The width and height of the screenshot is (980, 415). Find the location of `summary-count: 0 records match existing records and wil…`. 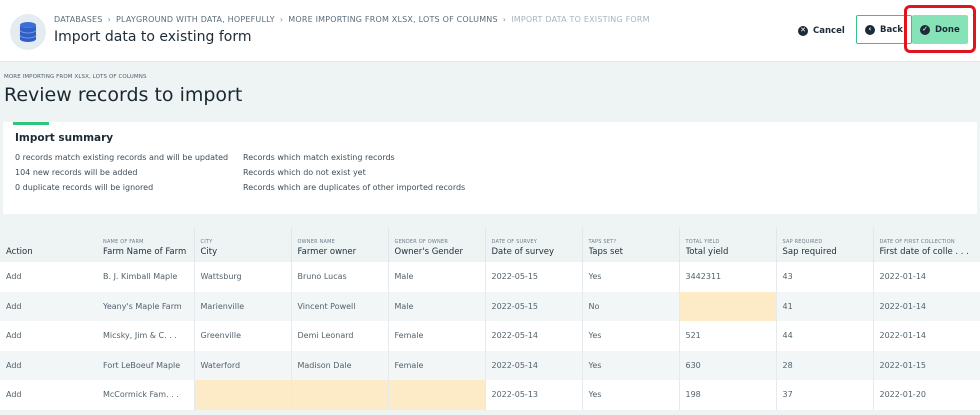

summary-count: 0 records match existing records and wil… is located at coordinates (122, 157).